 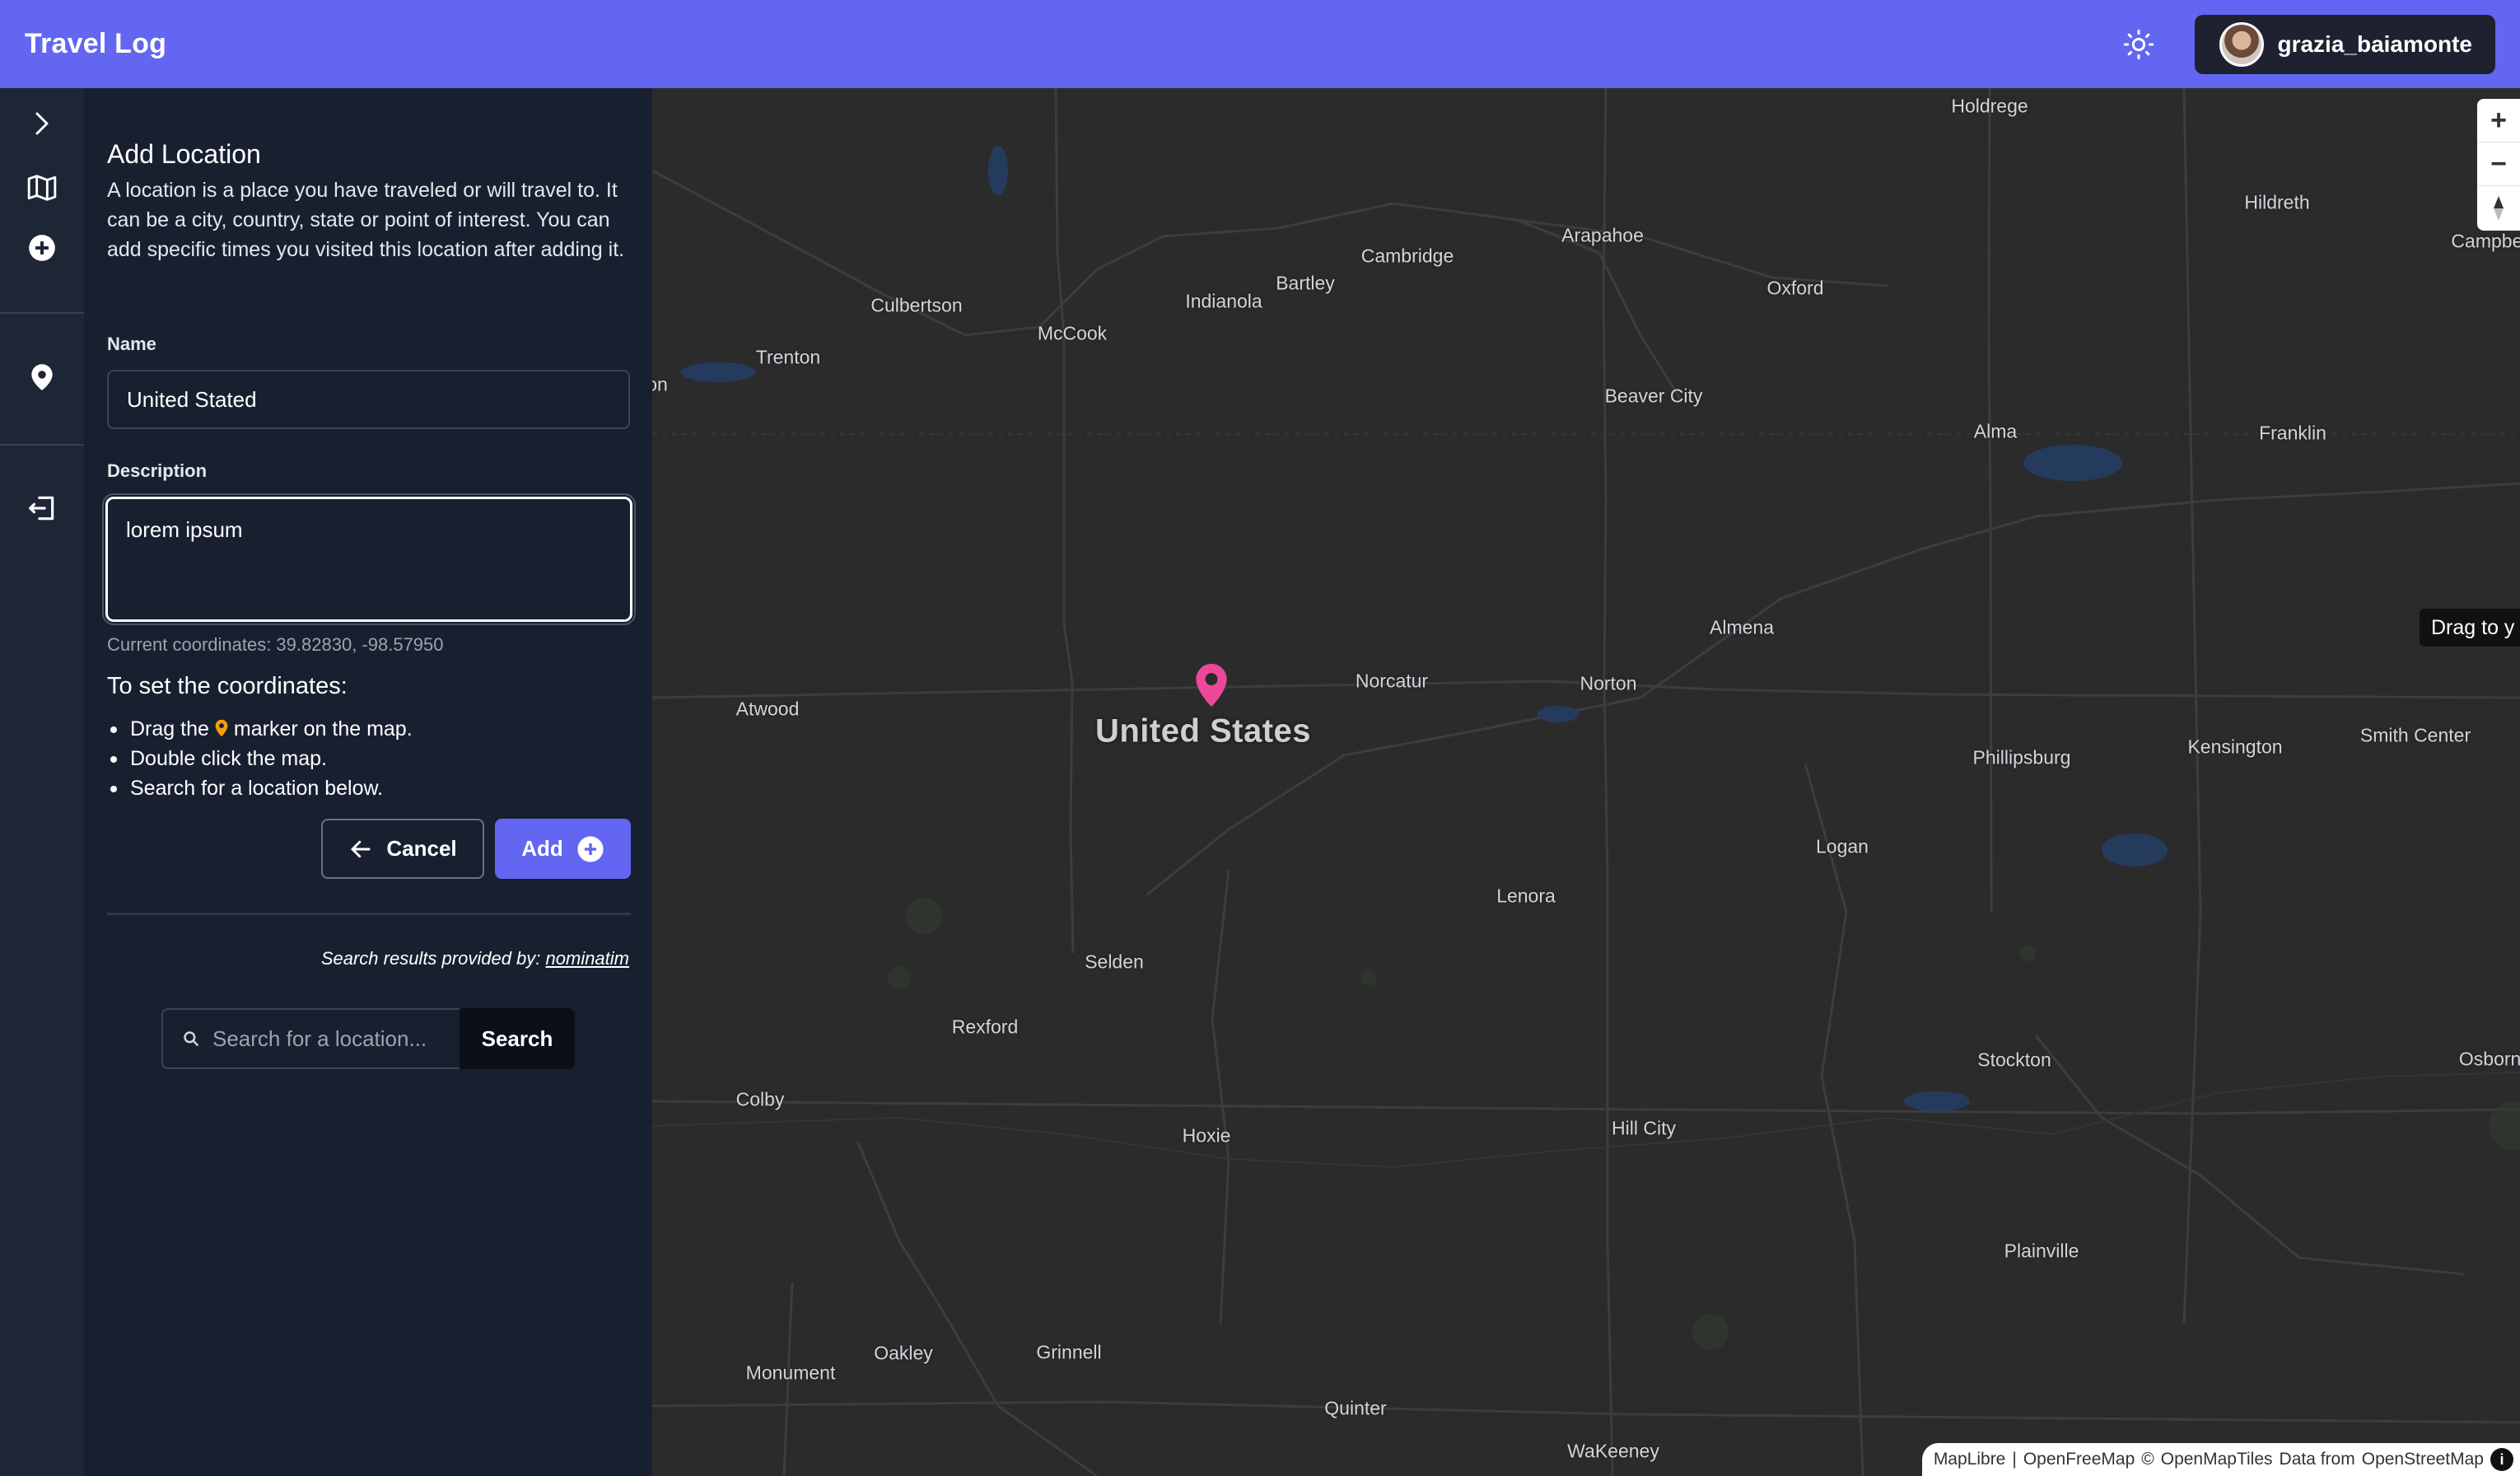 I want to click on name-label: Name, so click(x=131, y=344).